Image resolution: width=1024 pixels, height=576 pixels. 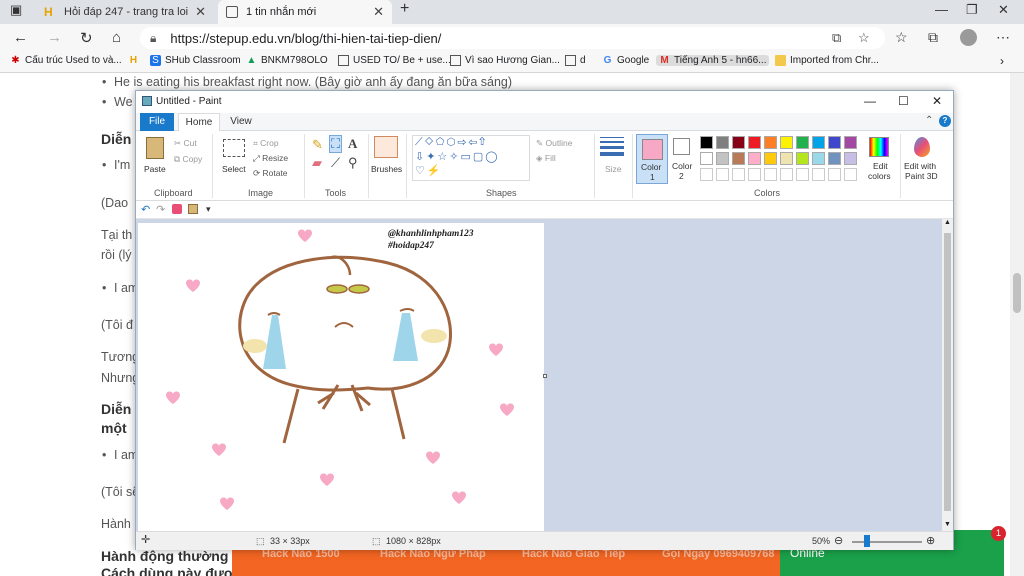 I want to click on collections-icon: ⧉, so click(x=933, y=37).